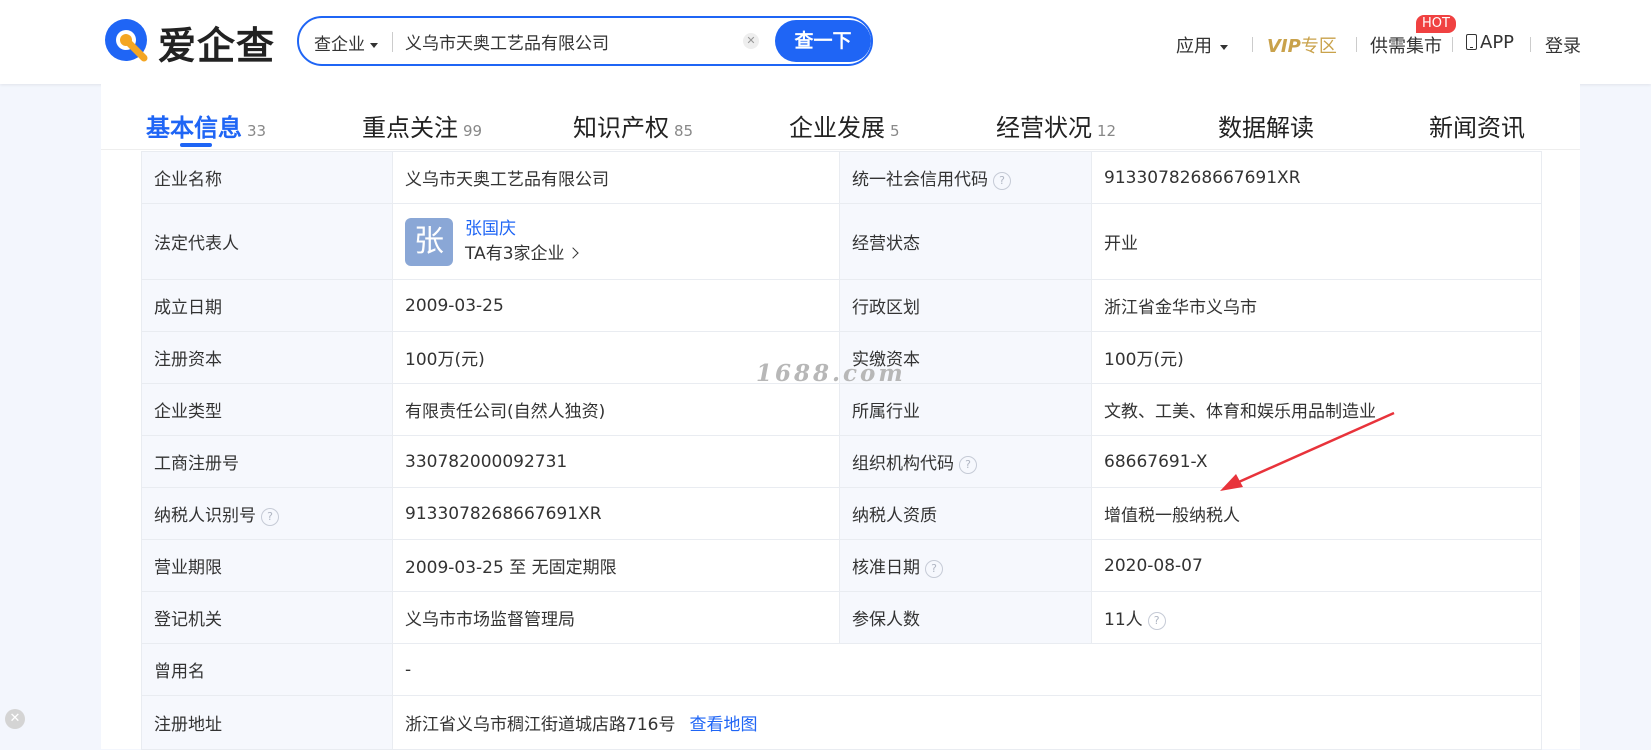 The image size is (1651, 750). I want to click on view-map-link: 查看地图, so click(723, 725).